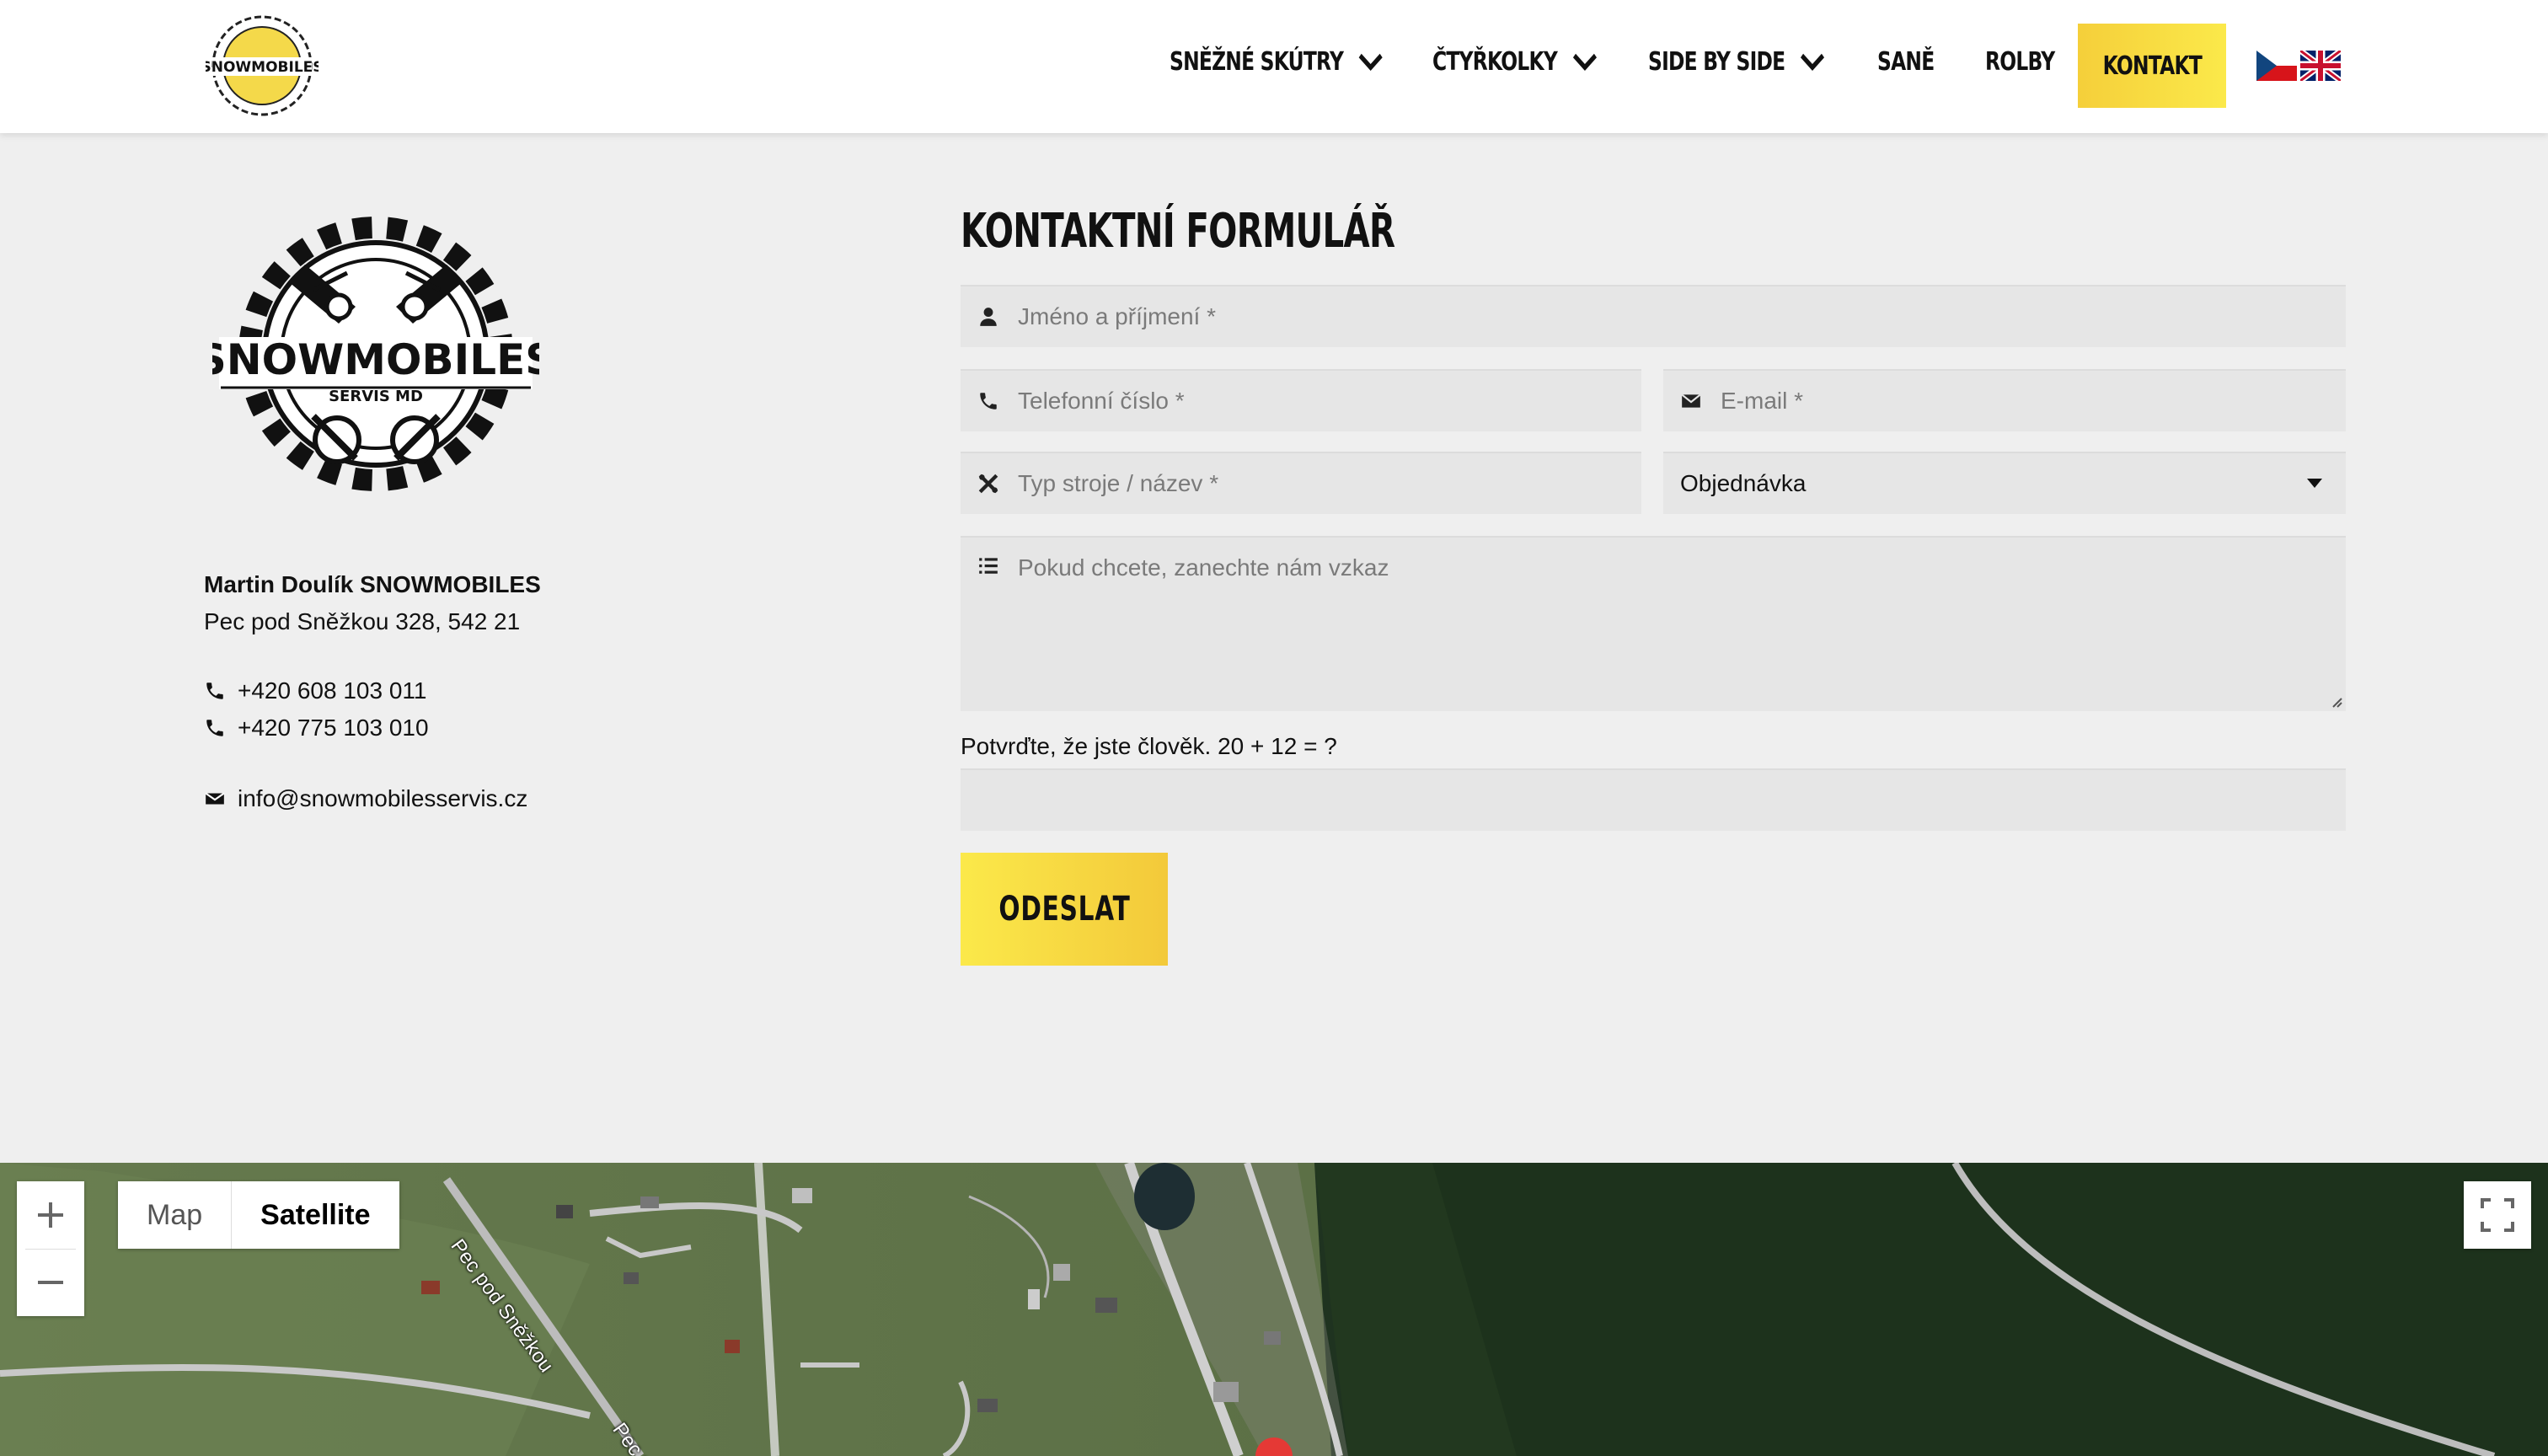 Image resolution: width=2548 pixels, height=1456 pixels. What do you see at coordinates (1653, 316) in the screenshot?
I see `name-field: Jméno a příjmení *` at bounding box center [1653, 316].